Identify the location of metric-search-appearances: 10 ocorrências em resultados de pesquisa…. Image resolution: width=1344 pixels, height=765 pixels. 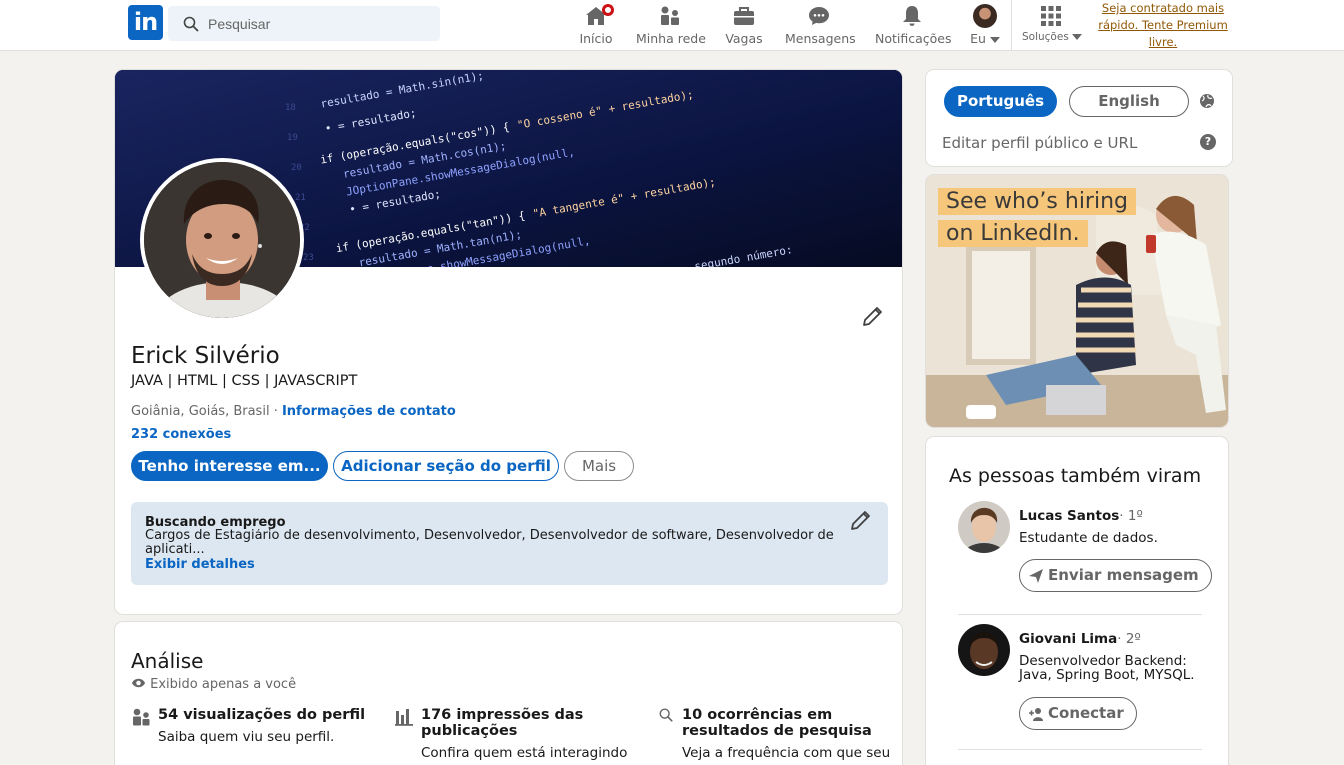
(775, 734).